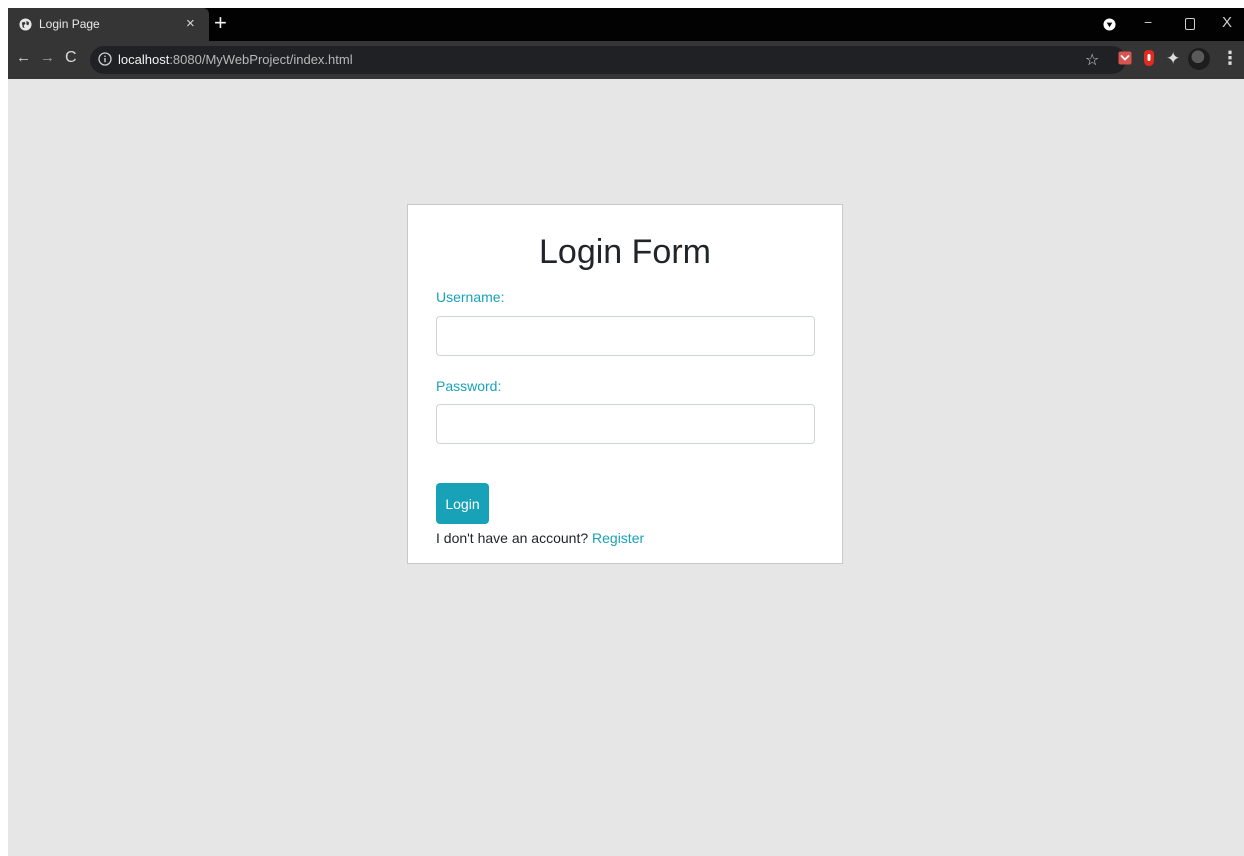 Image resolution: width=1244 pixels, height=856 pixels. What do you see at coordinates (71, 58) in the screenshot?
I see `reload-icon: C` at bounding box center [71, 58].